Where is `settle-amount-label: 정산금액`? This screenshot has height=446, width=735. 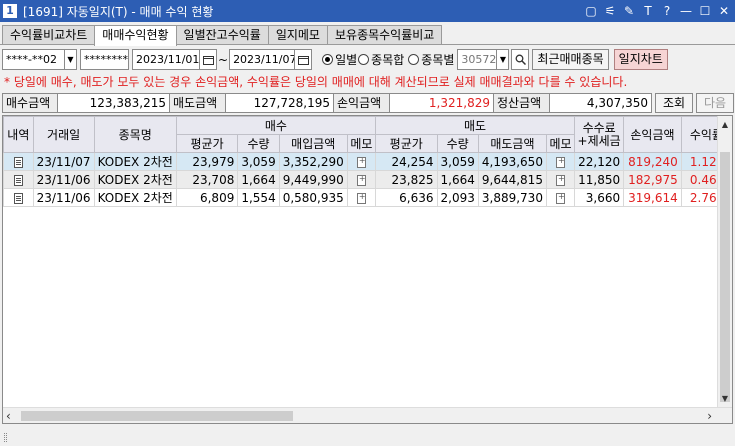
settle-amount-label: 정산금액 is located at coordinates (522, 103).